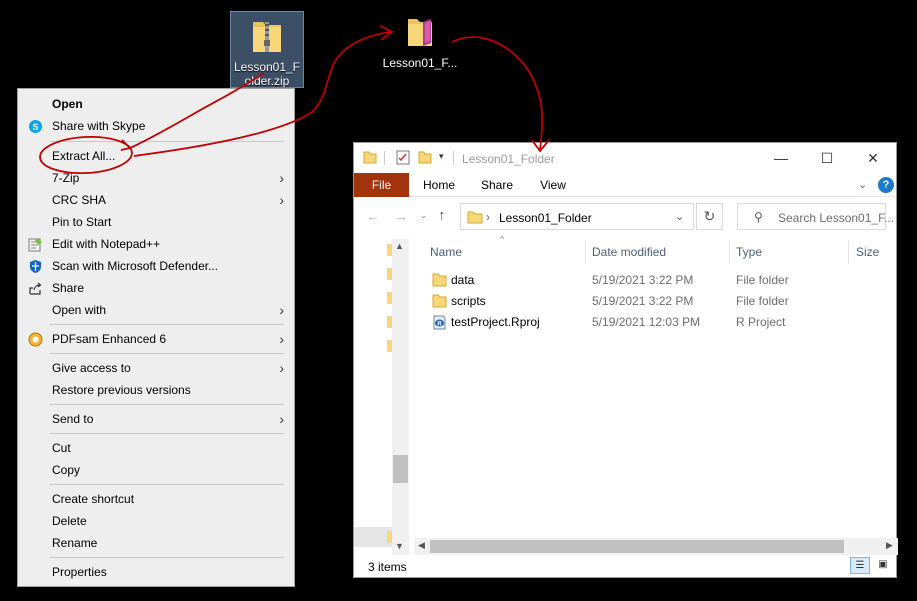 This screenshot has height=601, width=917. What do you see at coordinates (99, 126) in the screenshot?
I see `menu-item-label: Share with Skype` at bounding box center [99, 126].